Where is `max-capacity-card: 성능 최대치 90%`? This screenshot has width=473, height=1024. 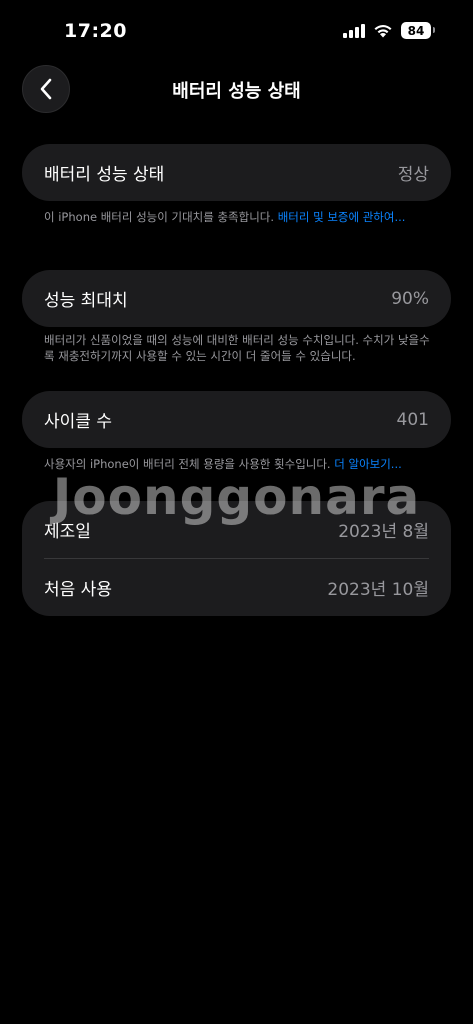 max-capacity-card: 성능 최대치 90% is located at coordinates (236, 298).